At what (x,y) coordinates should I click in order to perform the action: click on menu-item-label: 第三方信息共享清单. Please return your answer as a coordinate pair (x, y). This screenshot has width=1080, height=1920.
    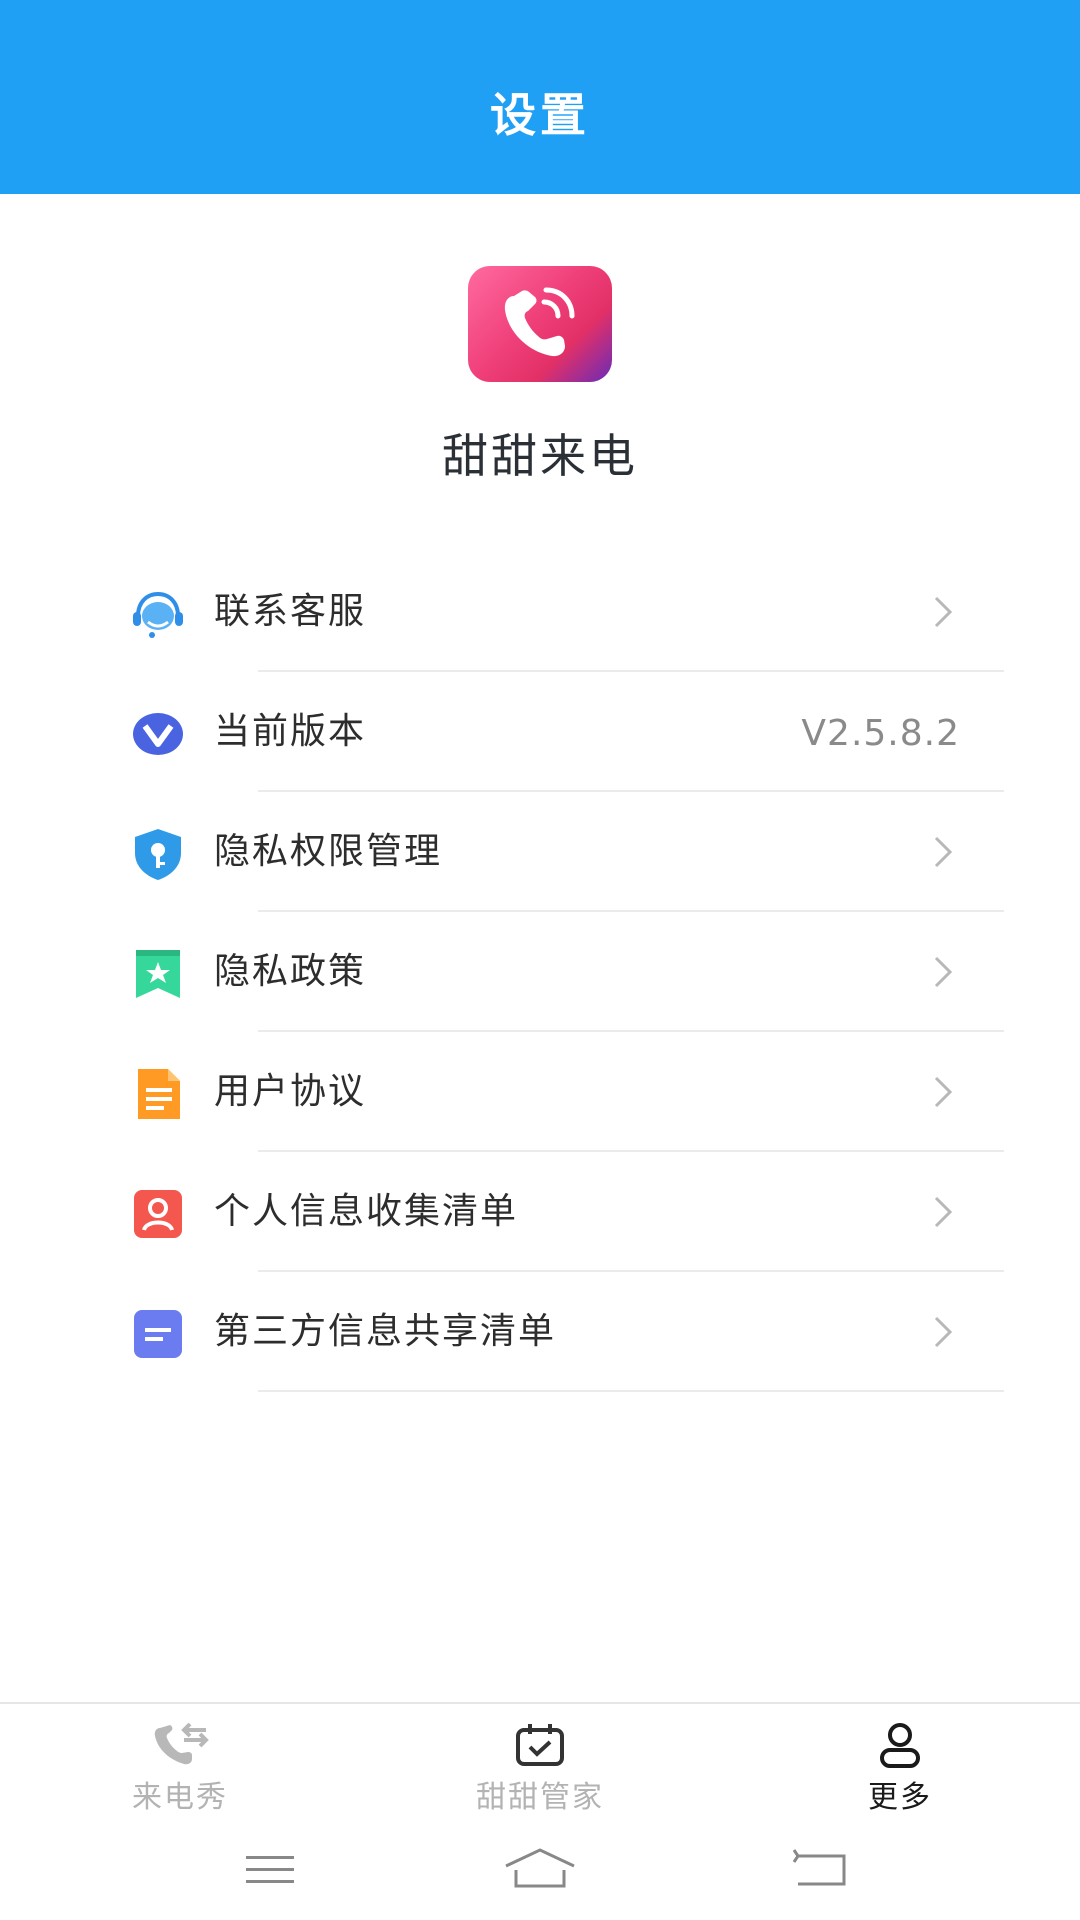
    Looking at the image, I should click on (385, 1331).